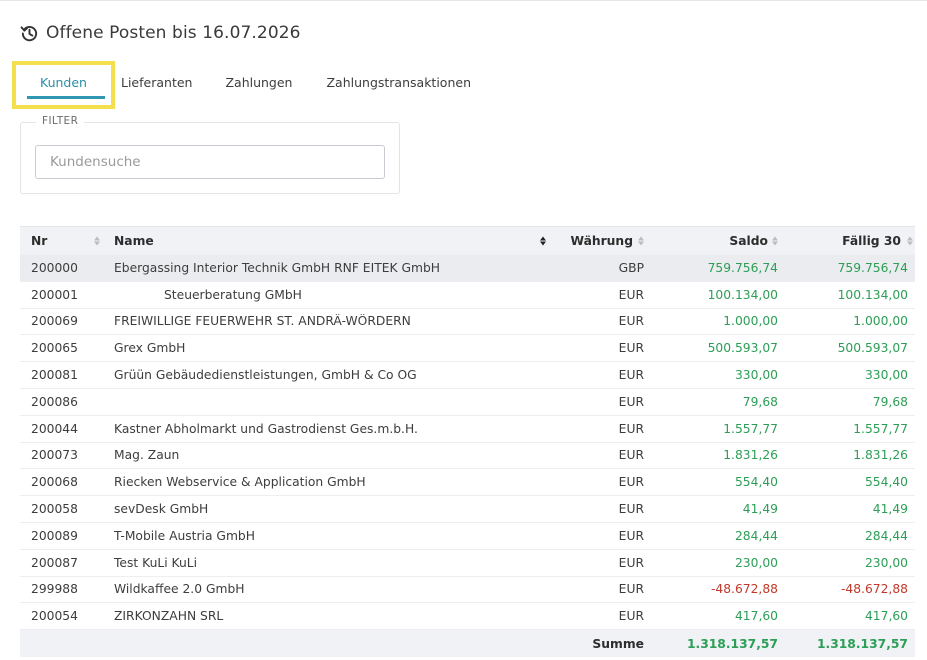  What do you see at coordinates (240, 482) in the screenshot?
I see `cell-name: Riecken Webservice & Application GmbH` at bounding box center [240, 482].